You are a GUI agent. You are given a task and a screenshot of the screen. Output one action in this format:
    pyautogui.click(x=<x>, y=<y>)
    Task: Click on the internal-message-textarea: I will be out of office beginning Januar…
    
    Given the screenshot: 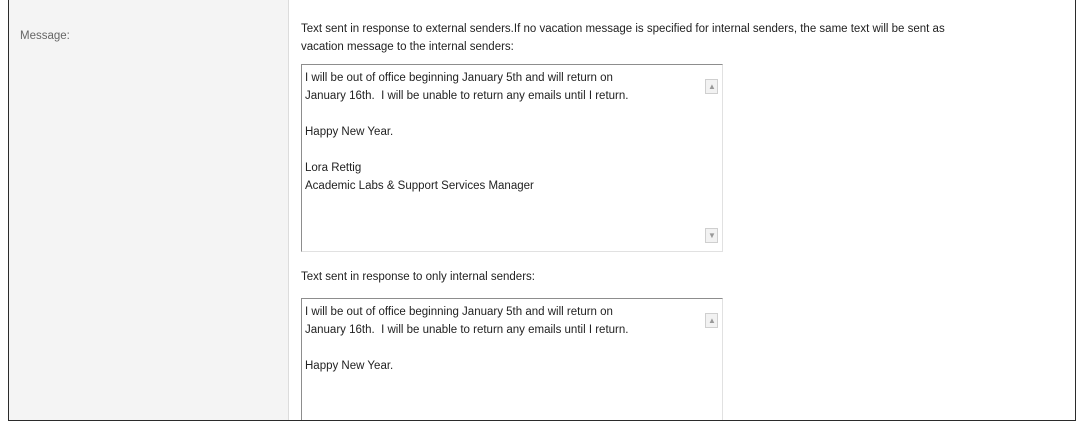 What is the action you would take?
    pyautogui.click(x=512, y=359)
    